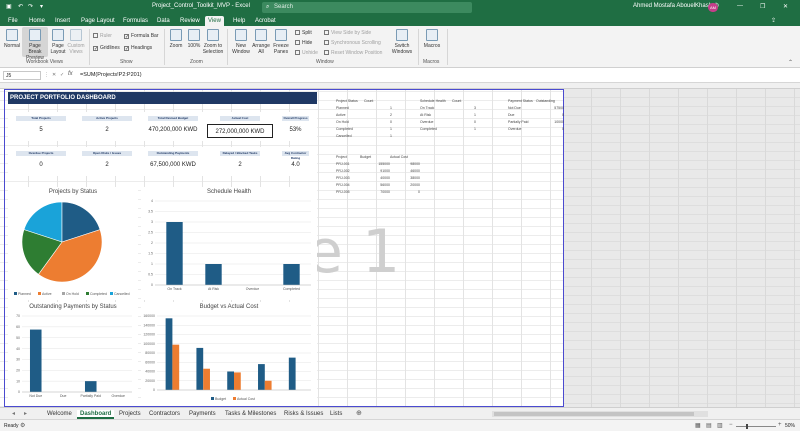 This screenshot has height=431, width=800. What do you see at coordinates (522, 122) in the screenshot?
I see `payments-table-cell: Partially Paid` at bounding box center [522, 122].